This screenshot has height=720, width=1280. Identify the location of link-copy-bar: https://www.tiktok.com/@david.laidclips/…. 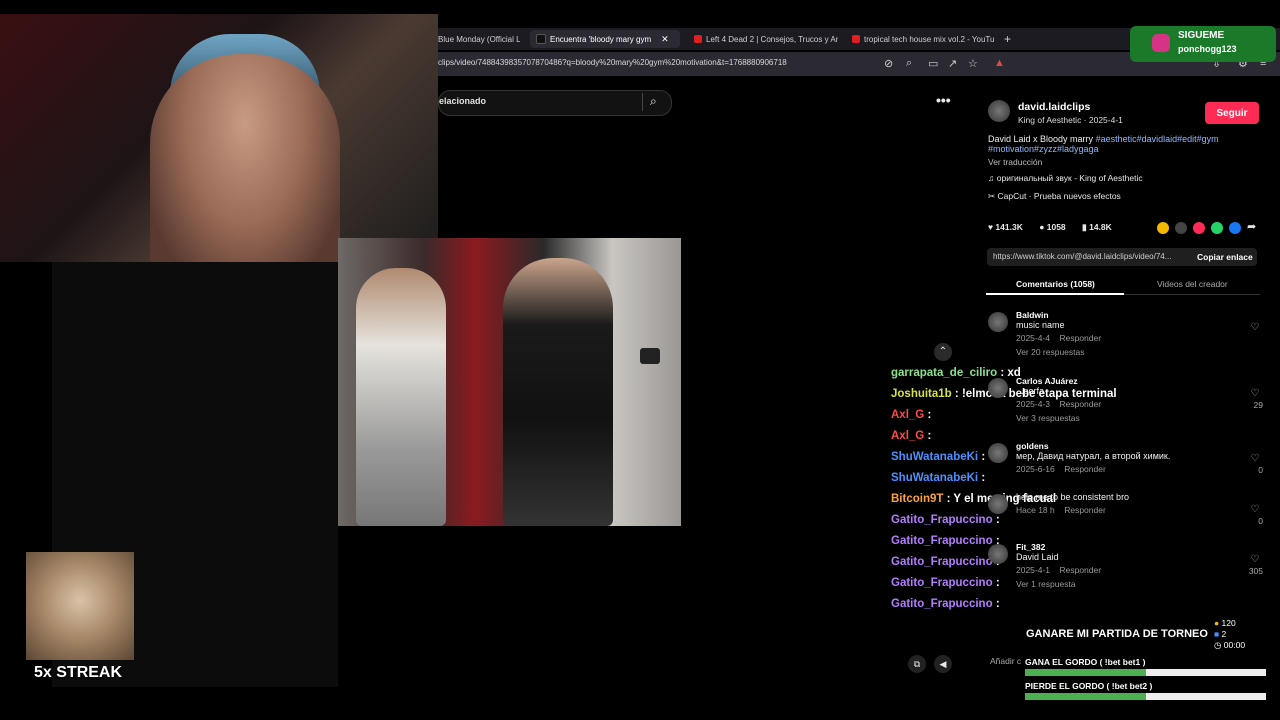
(1122, 257).